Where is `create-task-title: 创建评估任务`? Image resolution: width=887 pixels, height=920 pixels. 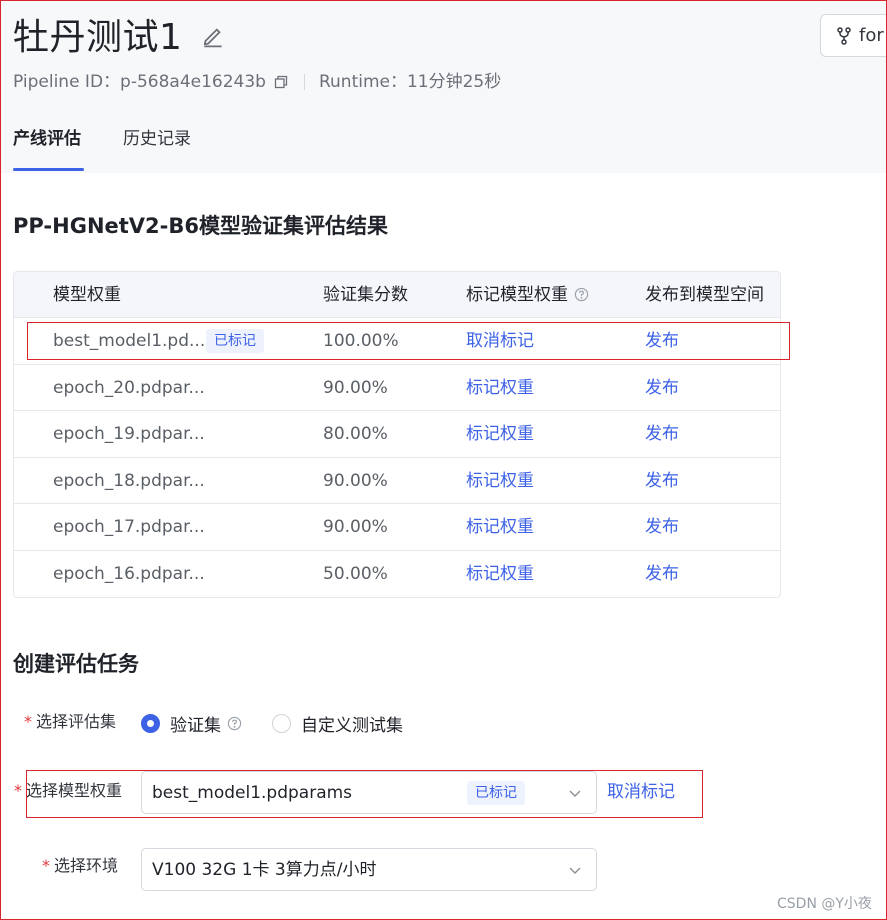
create-task-title: 创建评估任务 is located at coordinates (76, 664).